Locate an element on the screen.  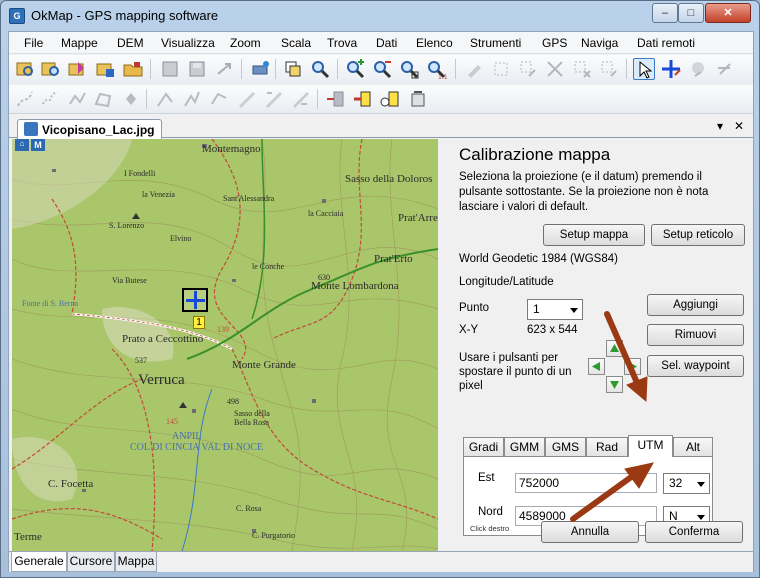
gps-realtime-icon is located at coordinates (390, 99).